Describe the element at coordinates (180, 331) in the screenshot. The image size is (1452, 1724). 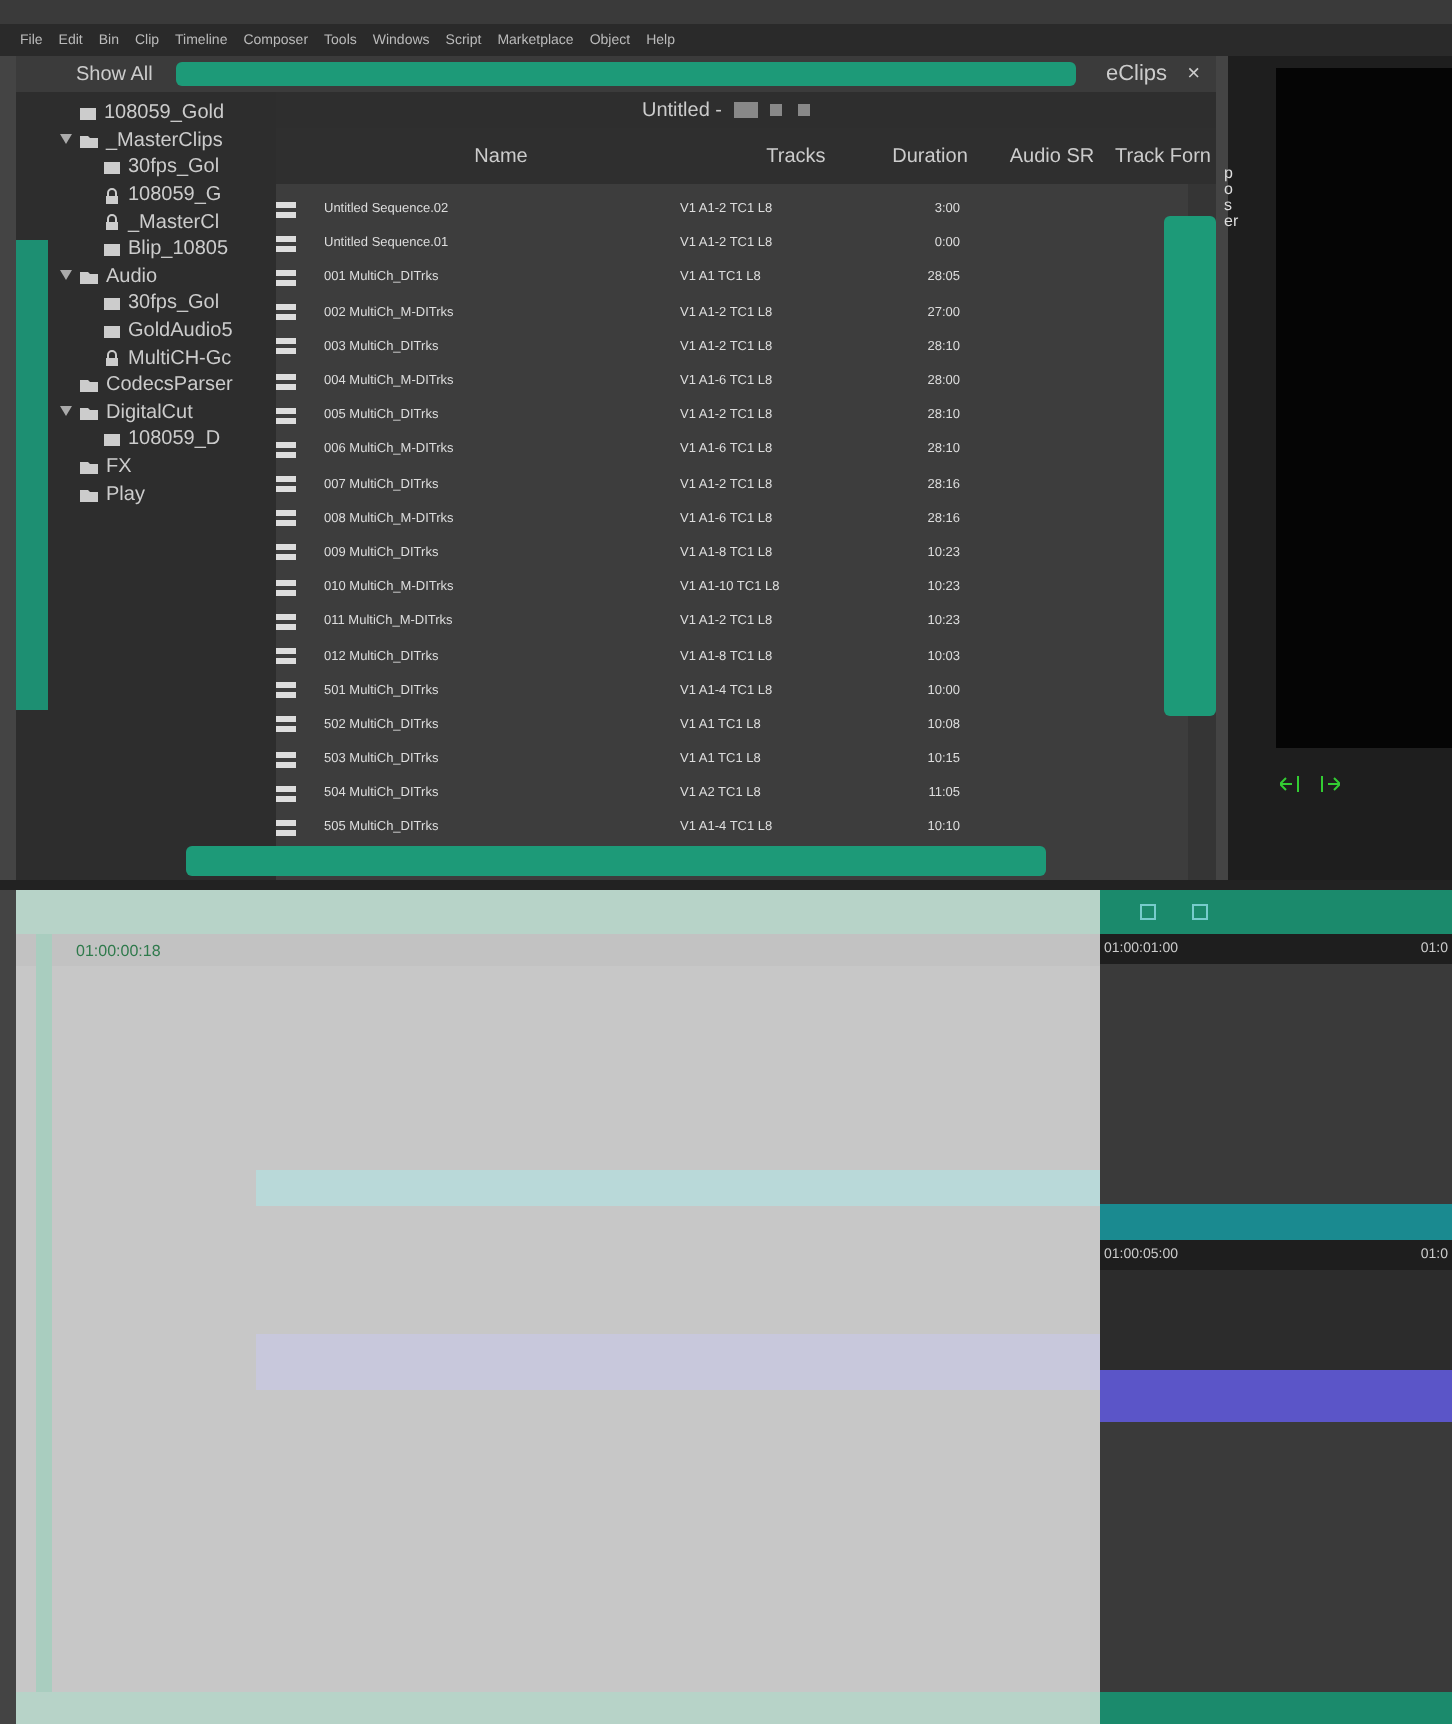
I see `tree-item: GoldAudio5` at that location.